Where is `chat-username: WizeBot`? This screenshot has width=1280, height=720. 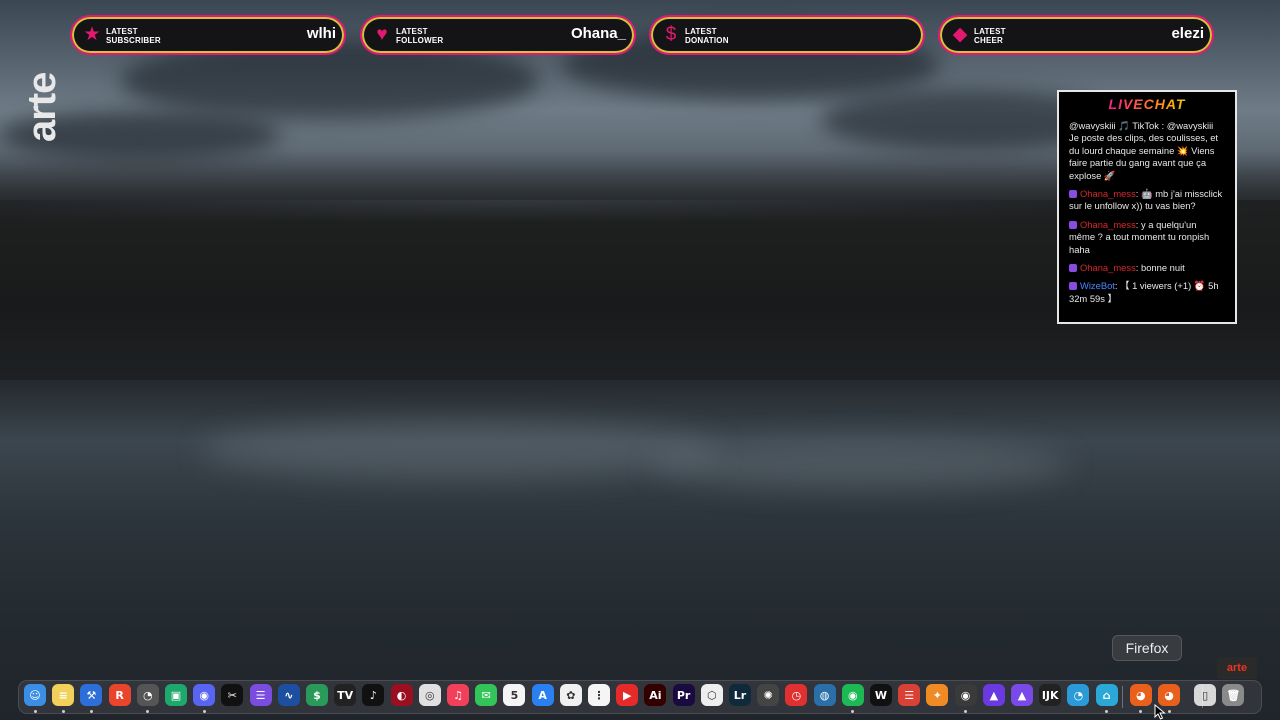
chat-username: WizeBot is located at coordinates (1097, 286).